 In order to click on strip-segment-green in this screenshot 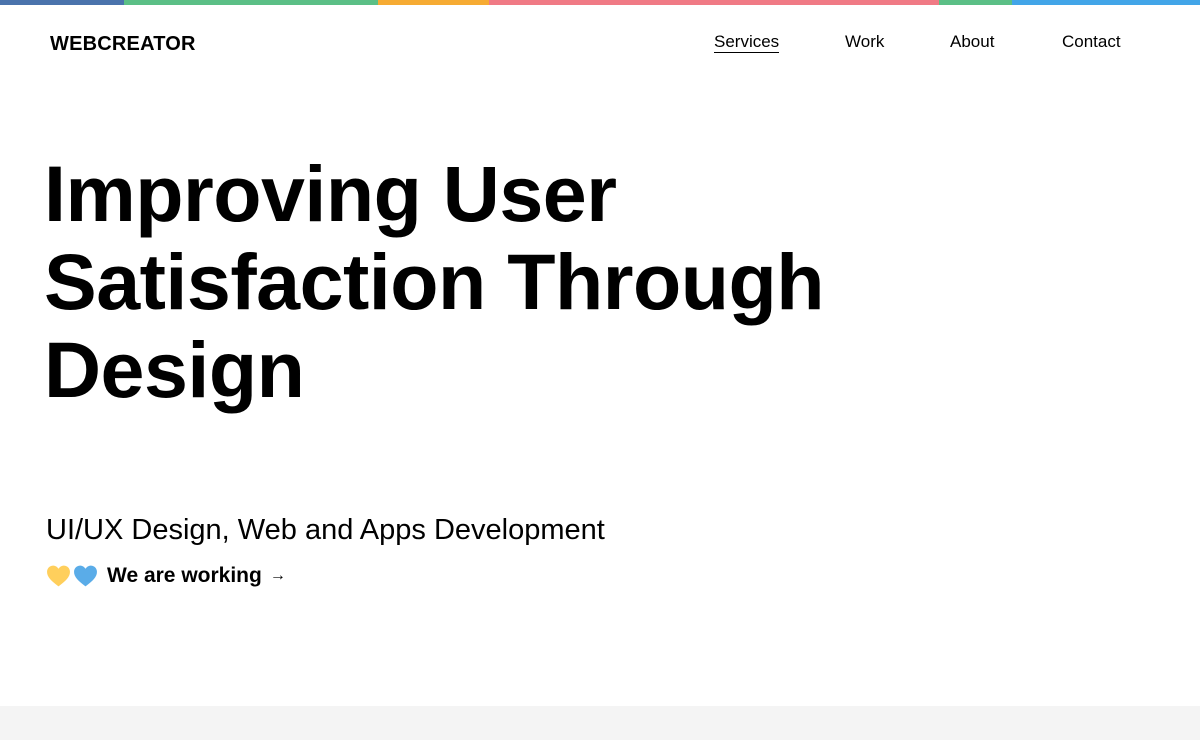, I will do `click(251, 2)`.